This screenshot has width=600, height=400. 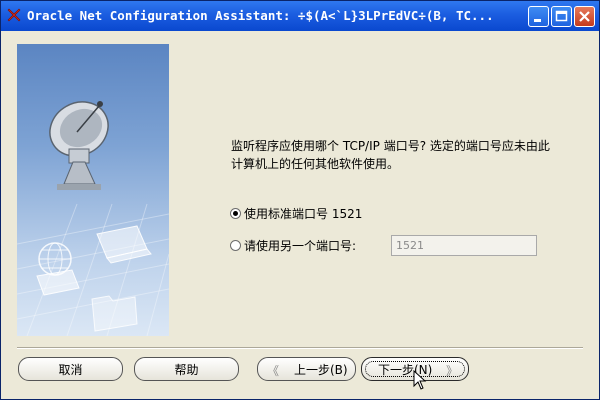 What do you see at coordinates (538, 16) in the screenshot?
I see `minimize-button` at bounding box center [538, 16].